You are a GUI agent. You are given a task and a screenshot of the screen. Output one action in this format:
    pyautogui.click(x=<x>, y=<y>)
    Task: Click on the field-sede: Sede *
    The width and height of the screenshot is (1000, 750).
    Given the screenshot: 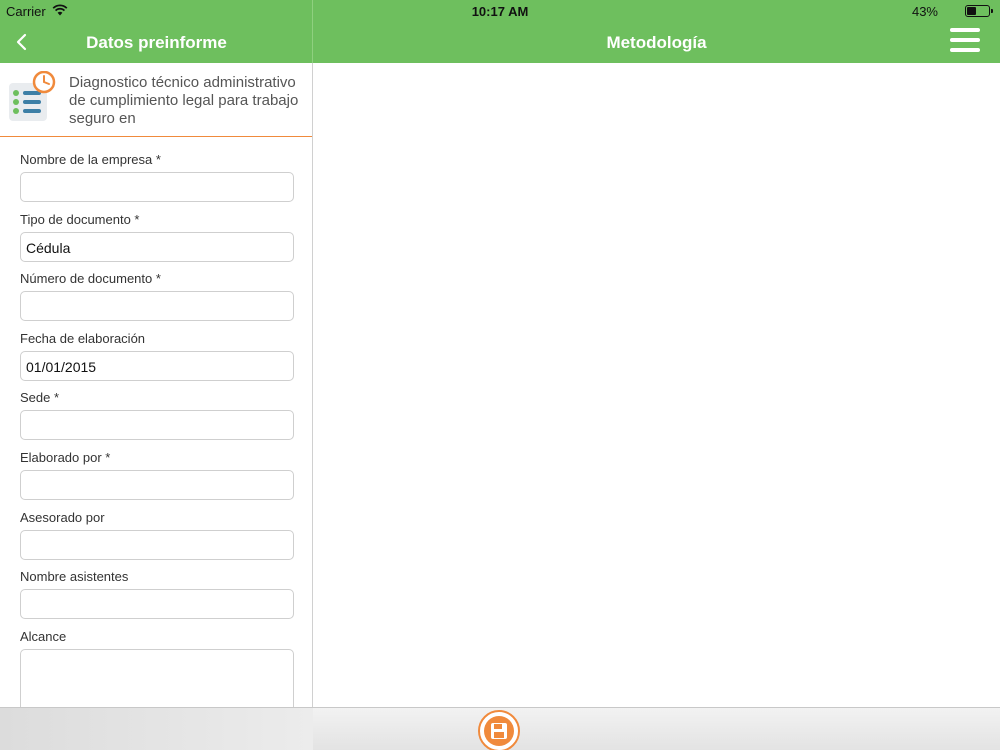 What is the action you would take?
    pyautogui.click(x=157, y=421)
    